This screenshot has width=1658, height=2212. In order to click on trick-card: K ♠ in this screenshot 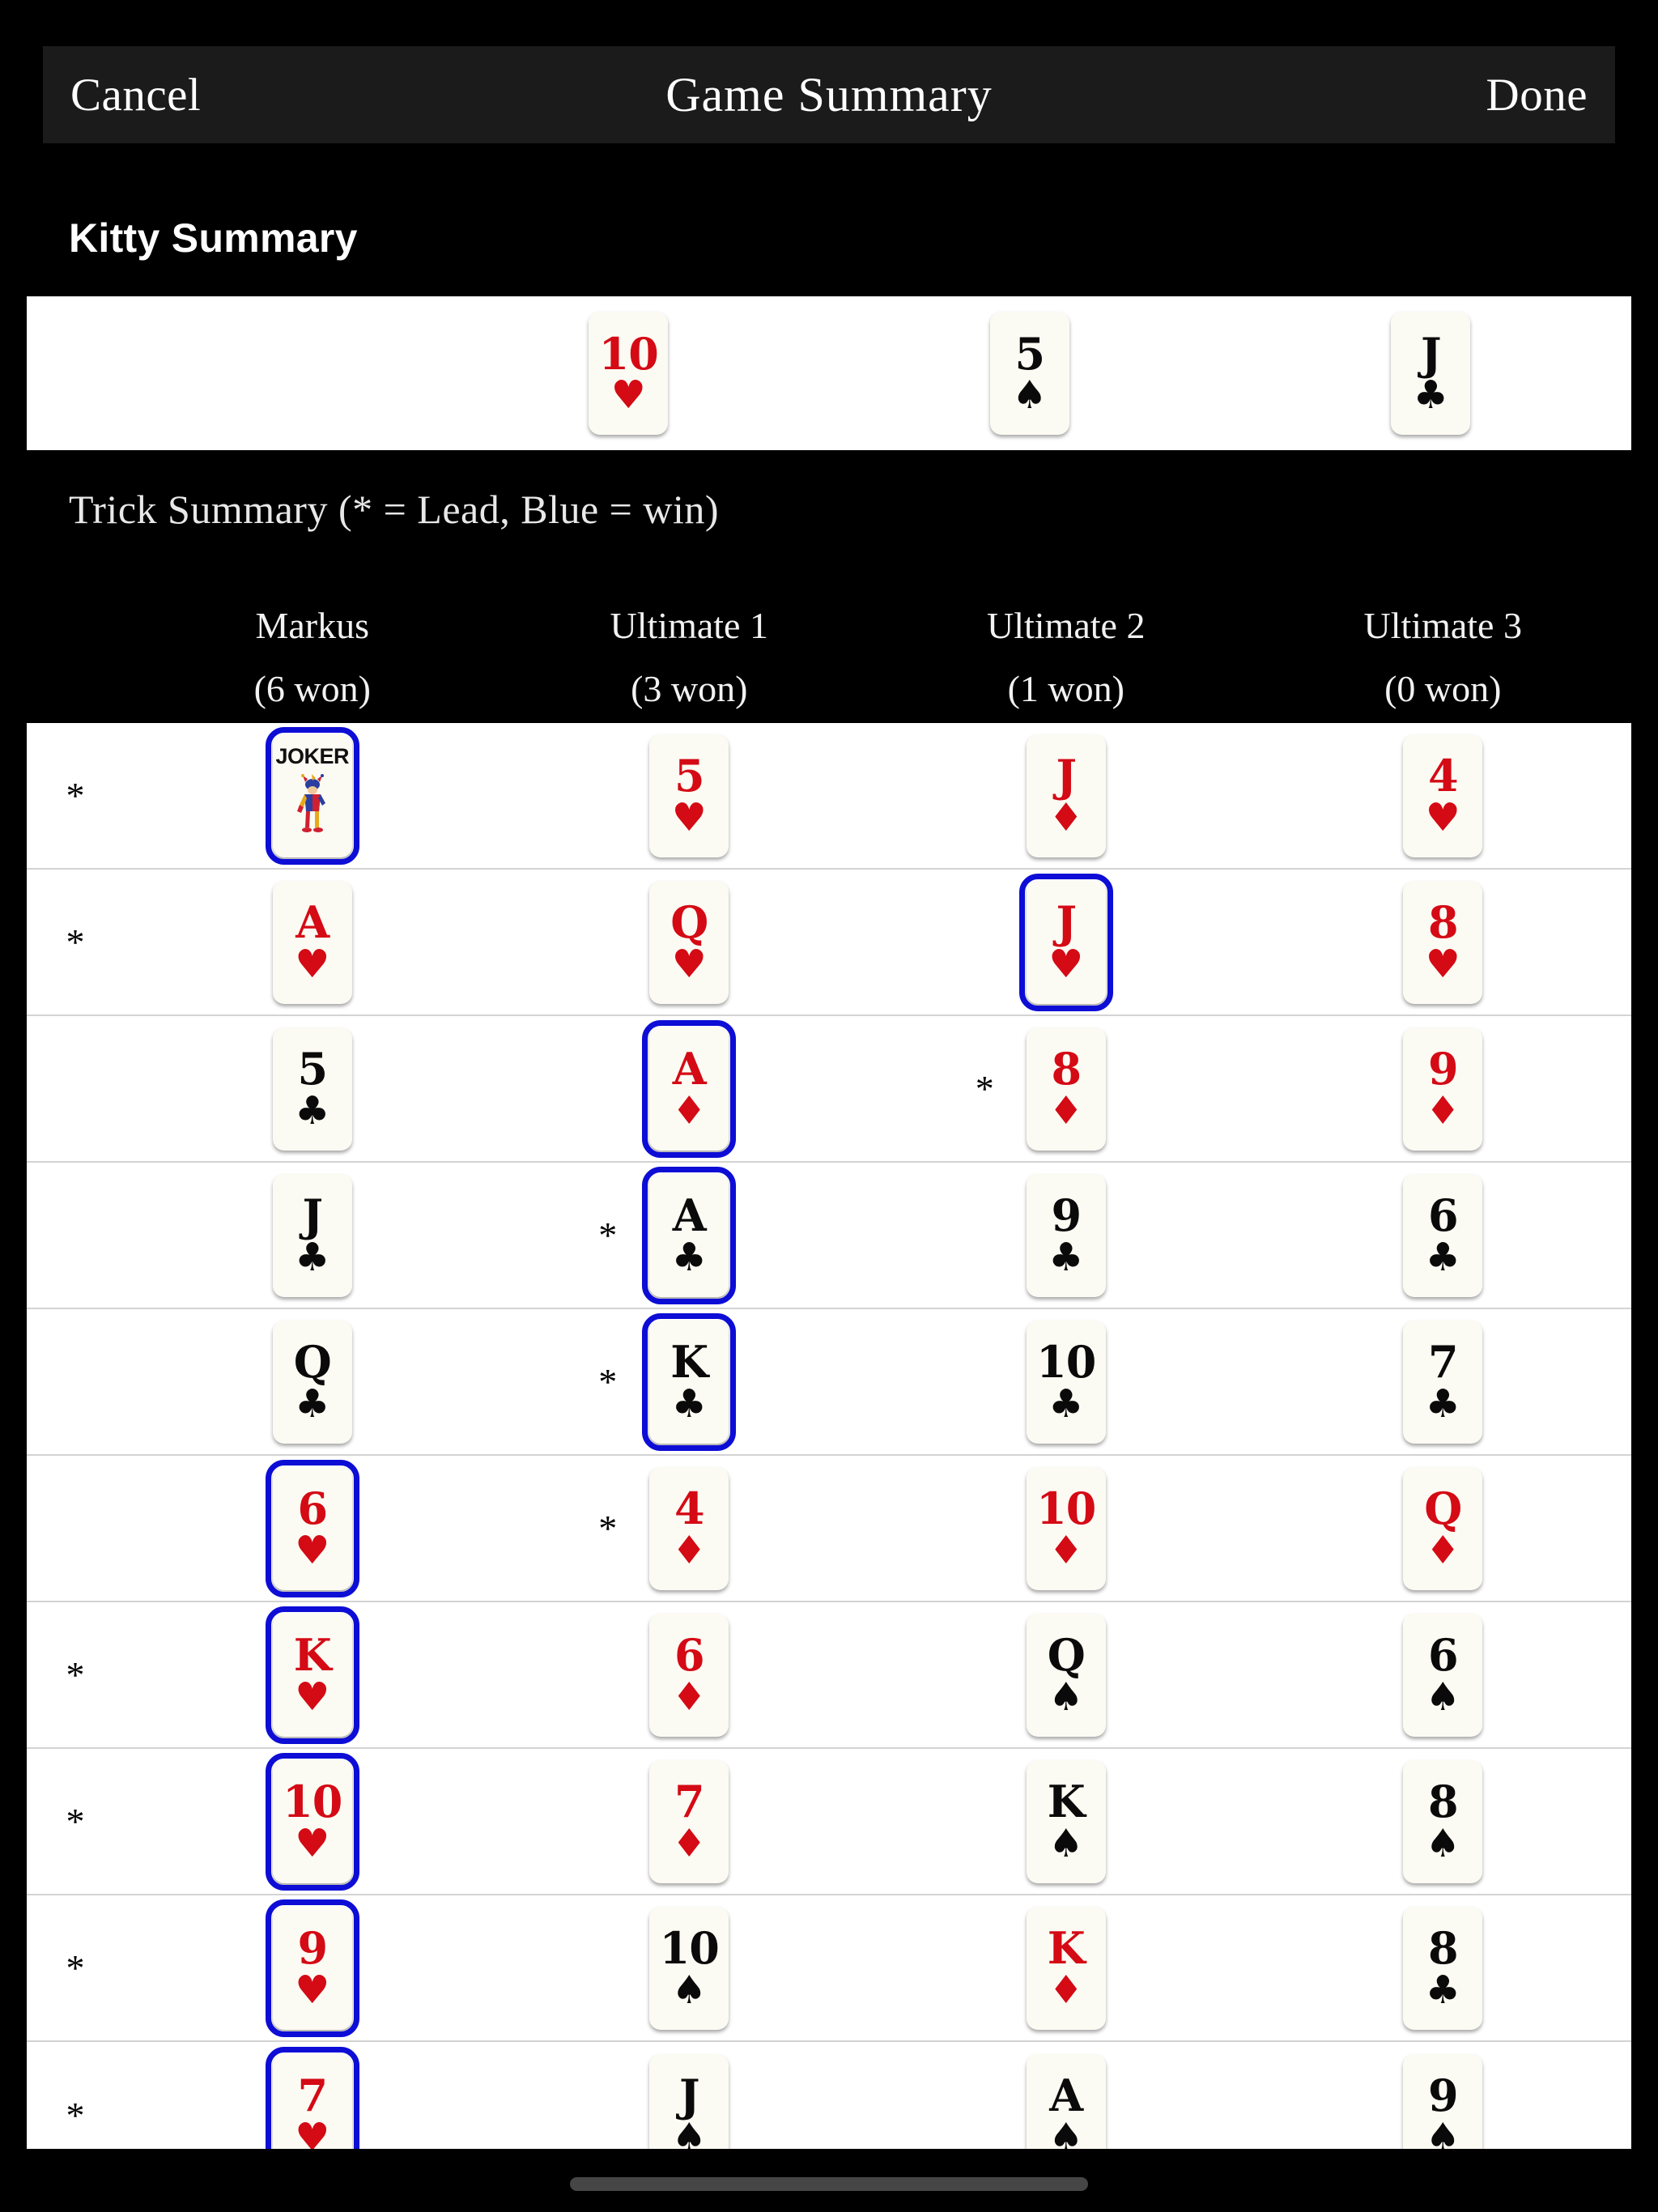, I will do `click(1066, 1821)`.